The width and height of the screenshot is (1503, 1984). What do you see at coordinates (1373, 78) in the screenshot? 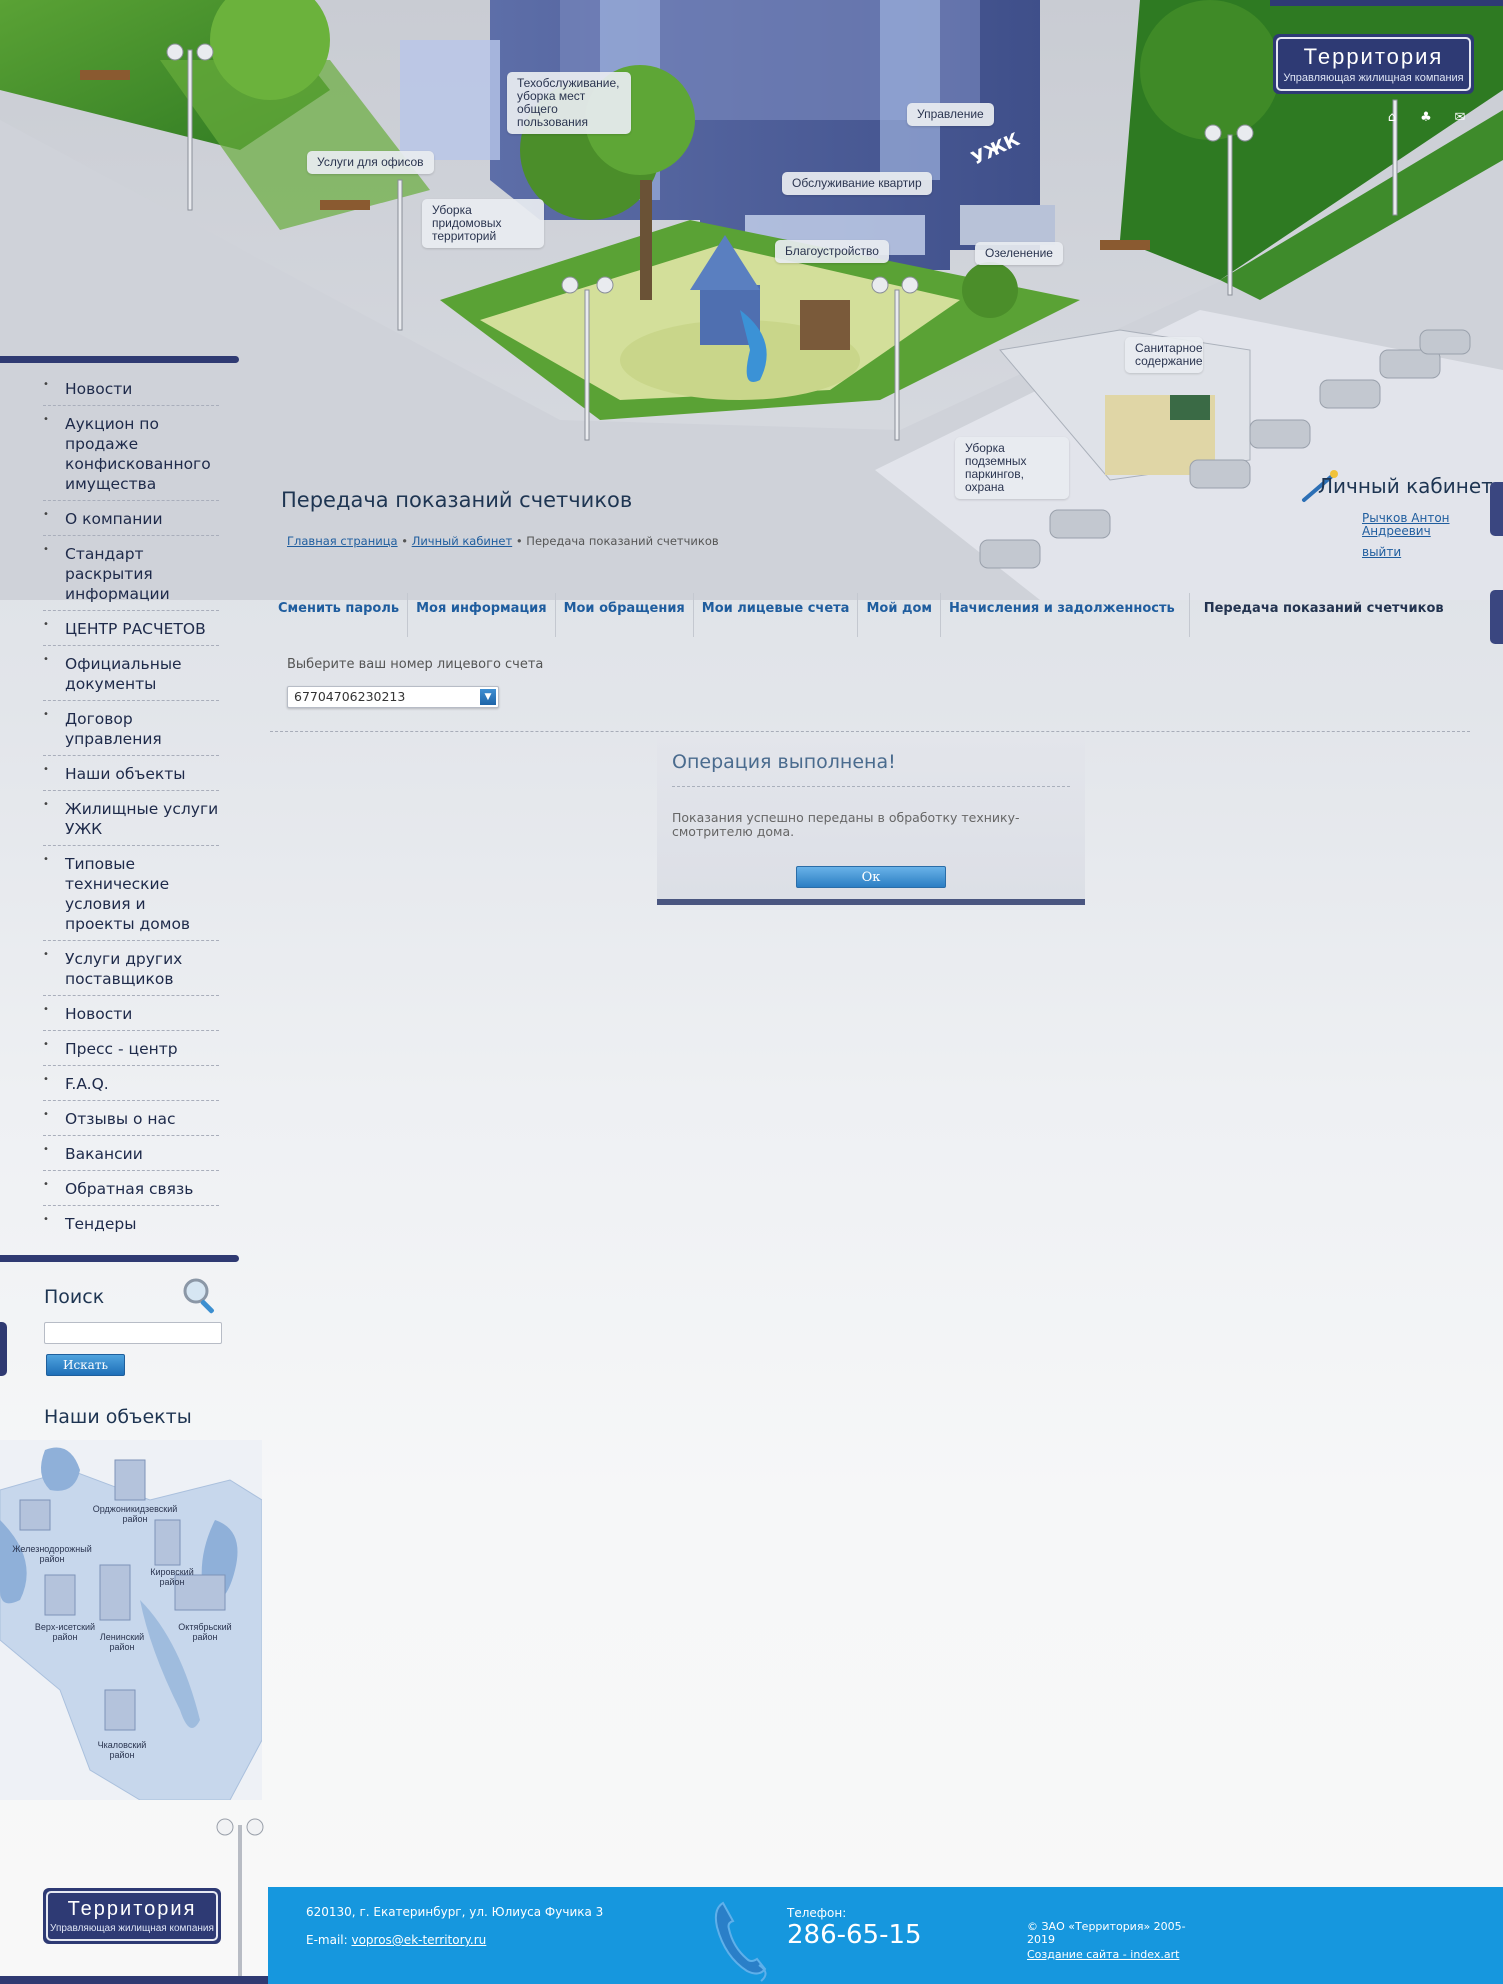
I see `logo-subtitle: Управляющая жилищная компания` at bounding box center [1373, 78].